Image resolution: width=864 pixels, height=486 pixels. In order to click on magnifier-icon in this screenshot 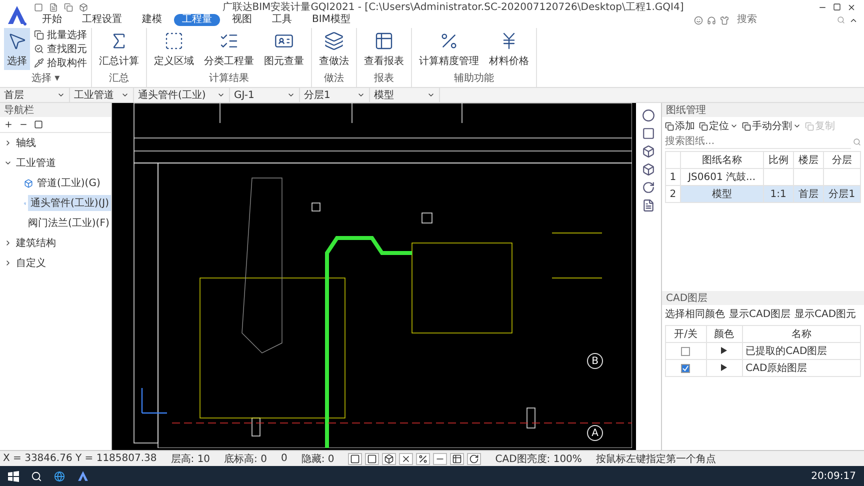, I will do `click(39, 49)`.